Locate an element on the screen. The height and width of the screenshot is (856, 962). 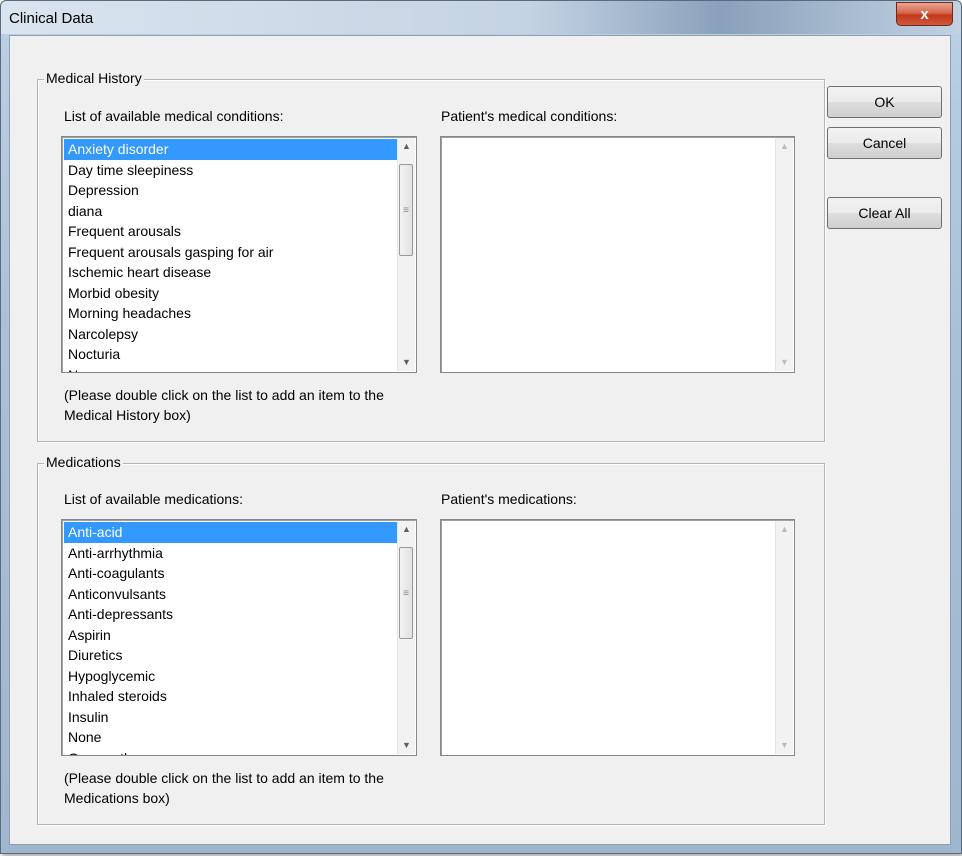
list-item: diana is located at coordinates (231, 211).